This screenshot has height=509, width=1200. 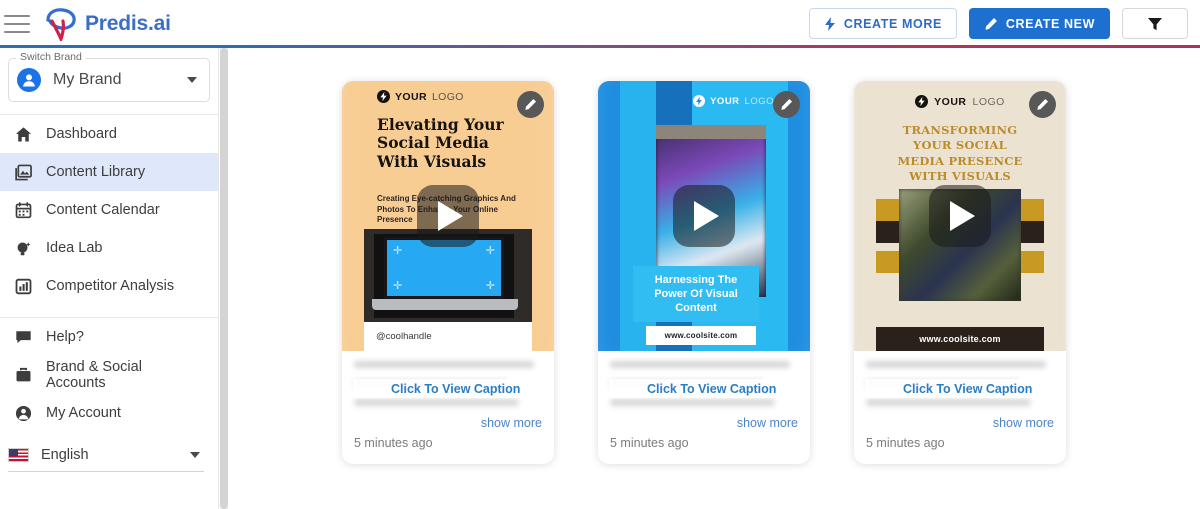 What do you see at coordinates (23, 210) in the screenshot?
I see `calendar-icon` at bounding box center [23, 210].